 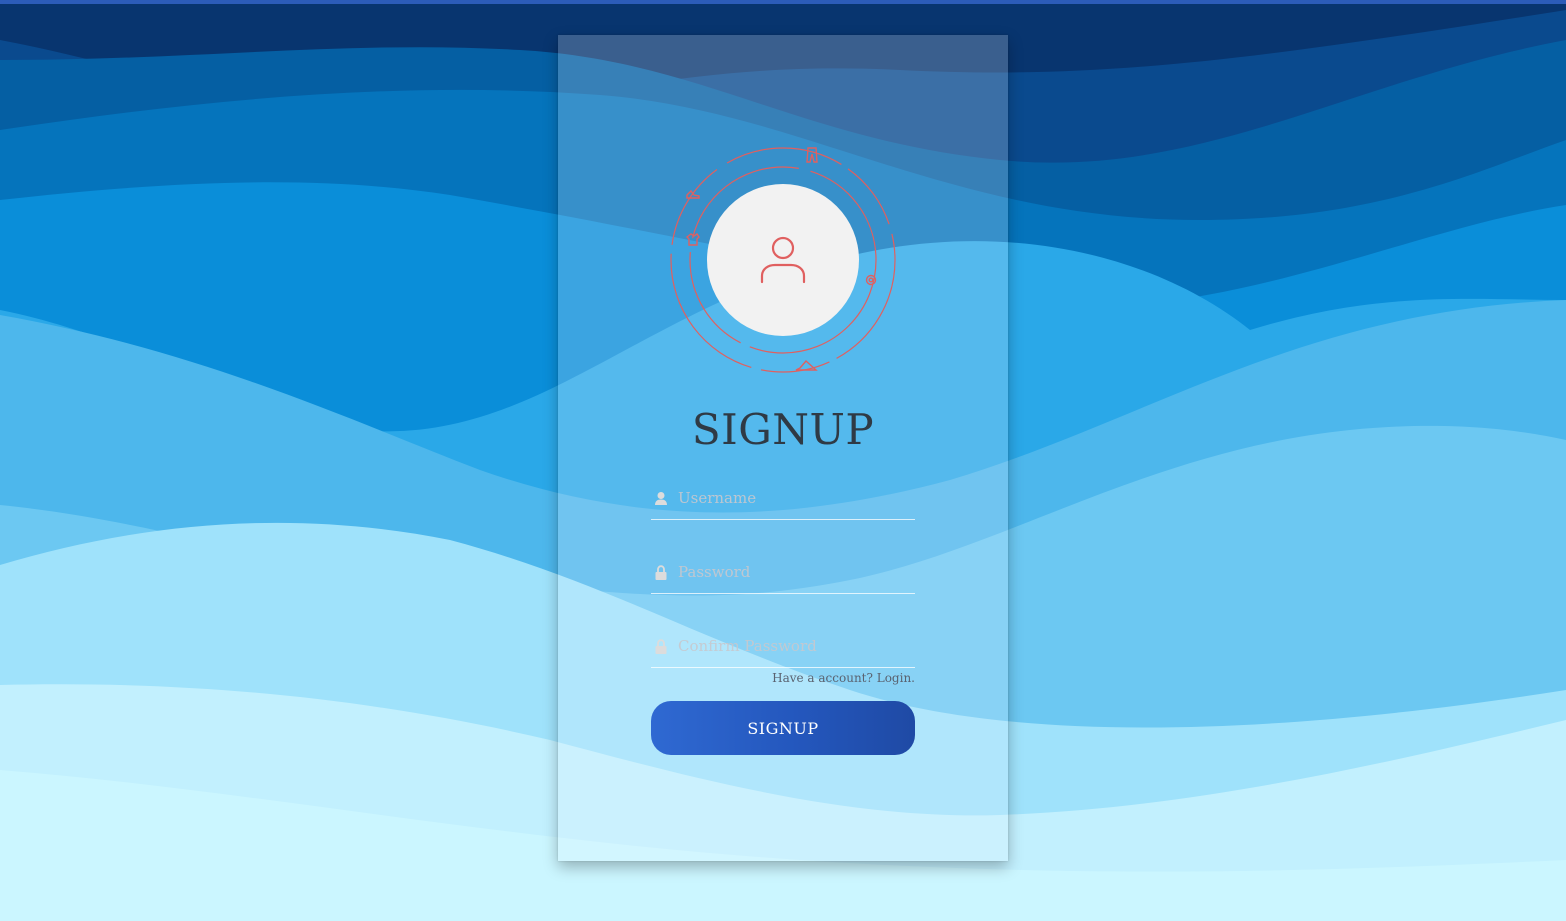 What do you see at coordinates (661, 499) in the screenshot?
I see `user-icon` at bounding box center [661, 499].